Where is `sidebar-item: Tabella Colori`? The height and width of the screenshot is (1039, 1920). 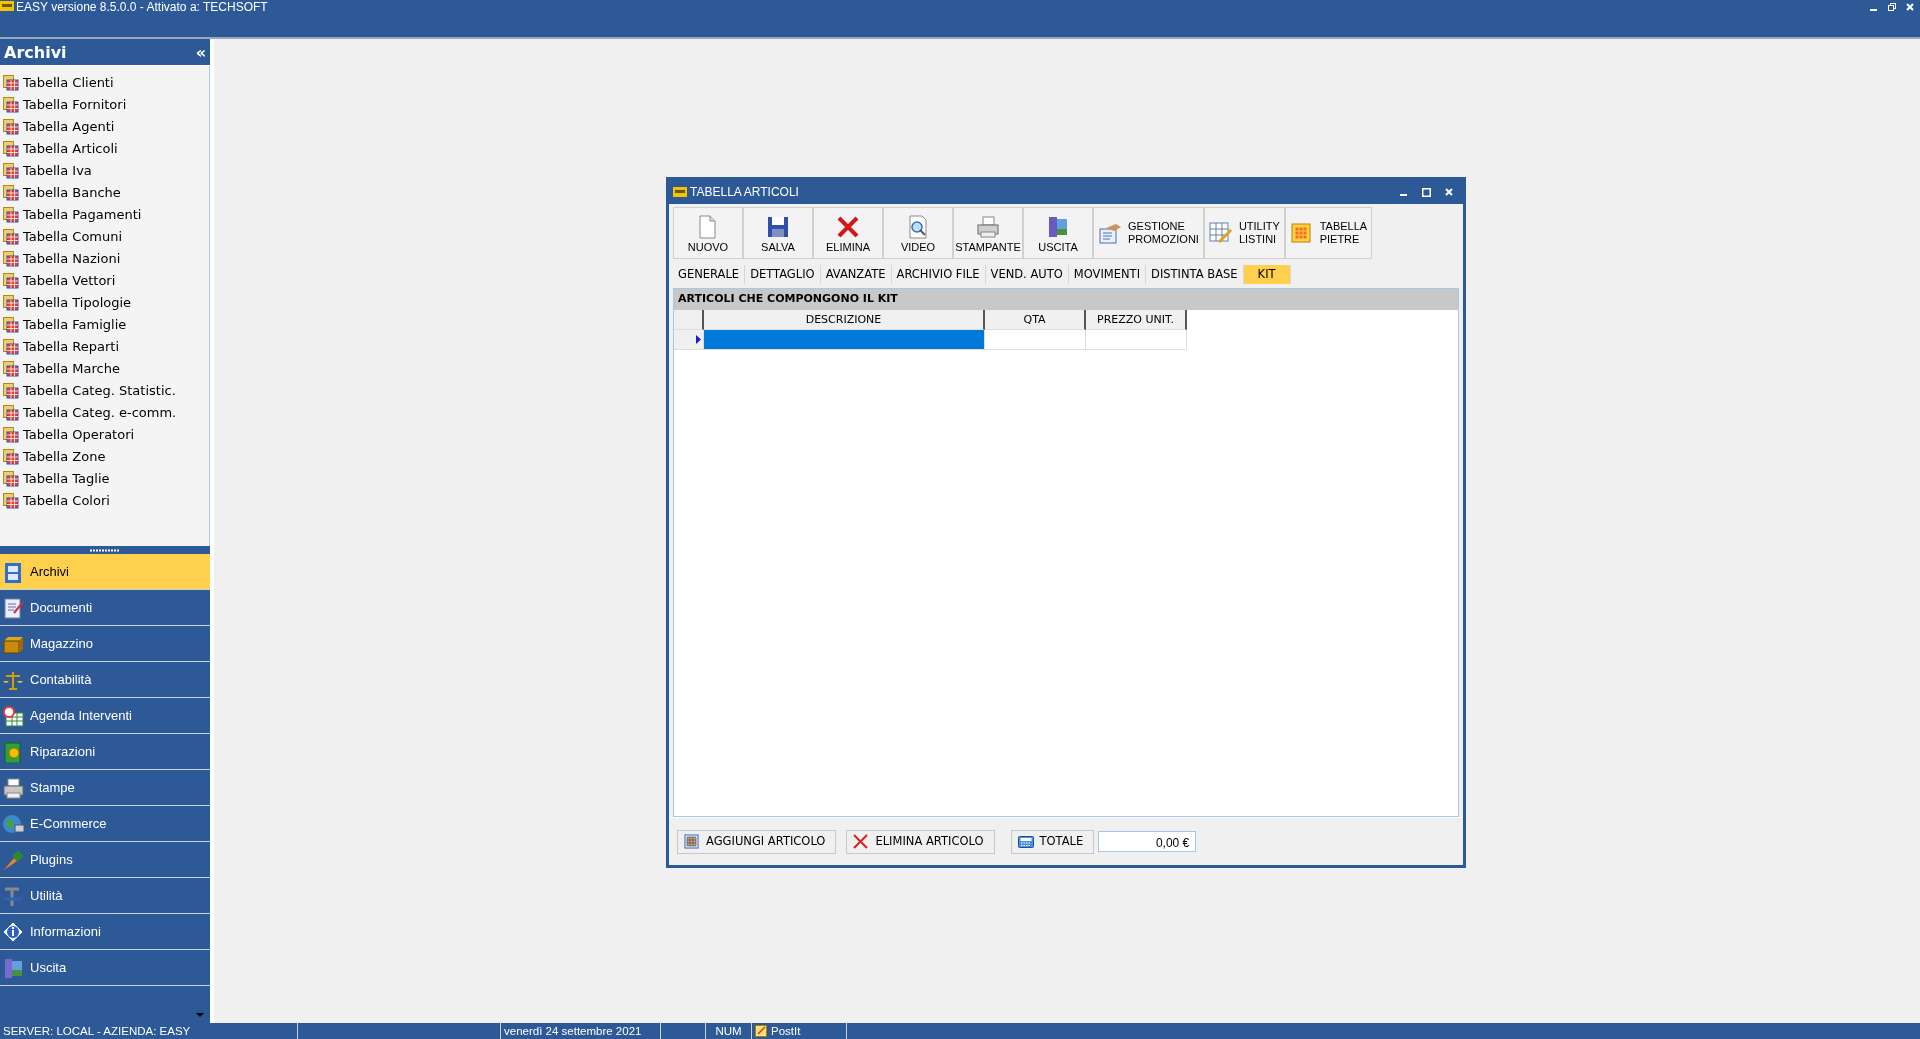 sidebar-item: Tabella Colori is located at coordinates (104, 501).